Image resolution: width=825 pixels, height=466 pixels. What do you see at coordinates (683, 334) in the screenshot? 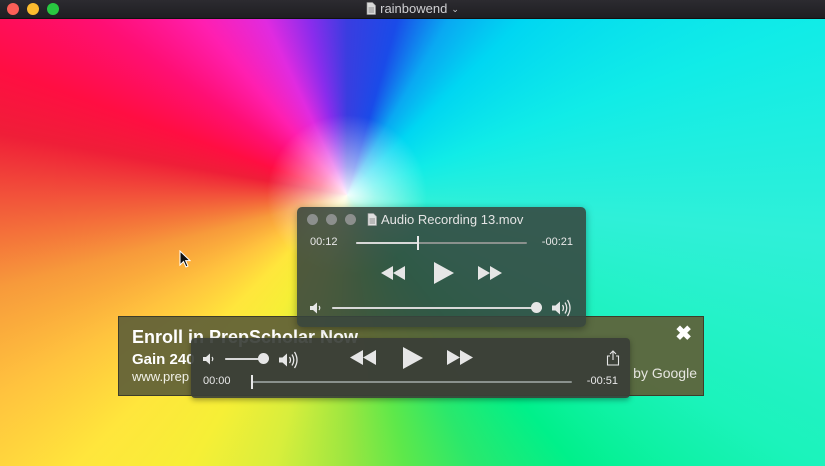
I see `close-x-icon: ✖` at bounding box center [683, 334].